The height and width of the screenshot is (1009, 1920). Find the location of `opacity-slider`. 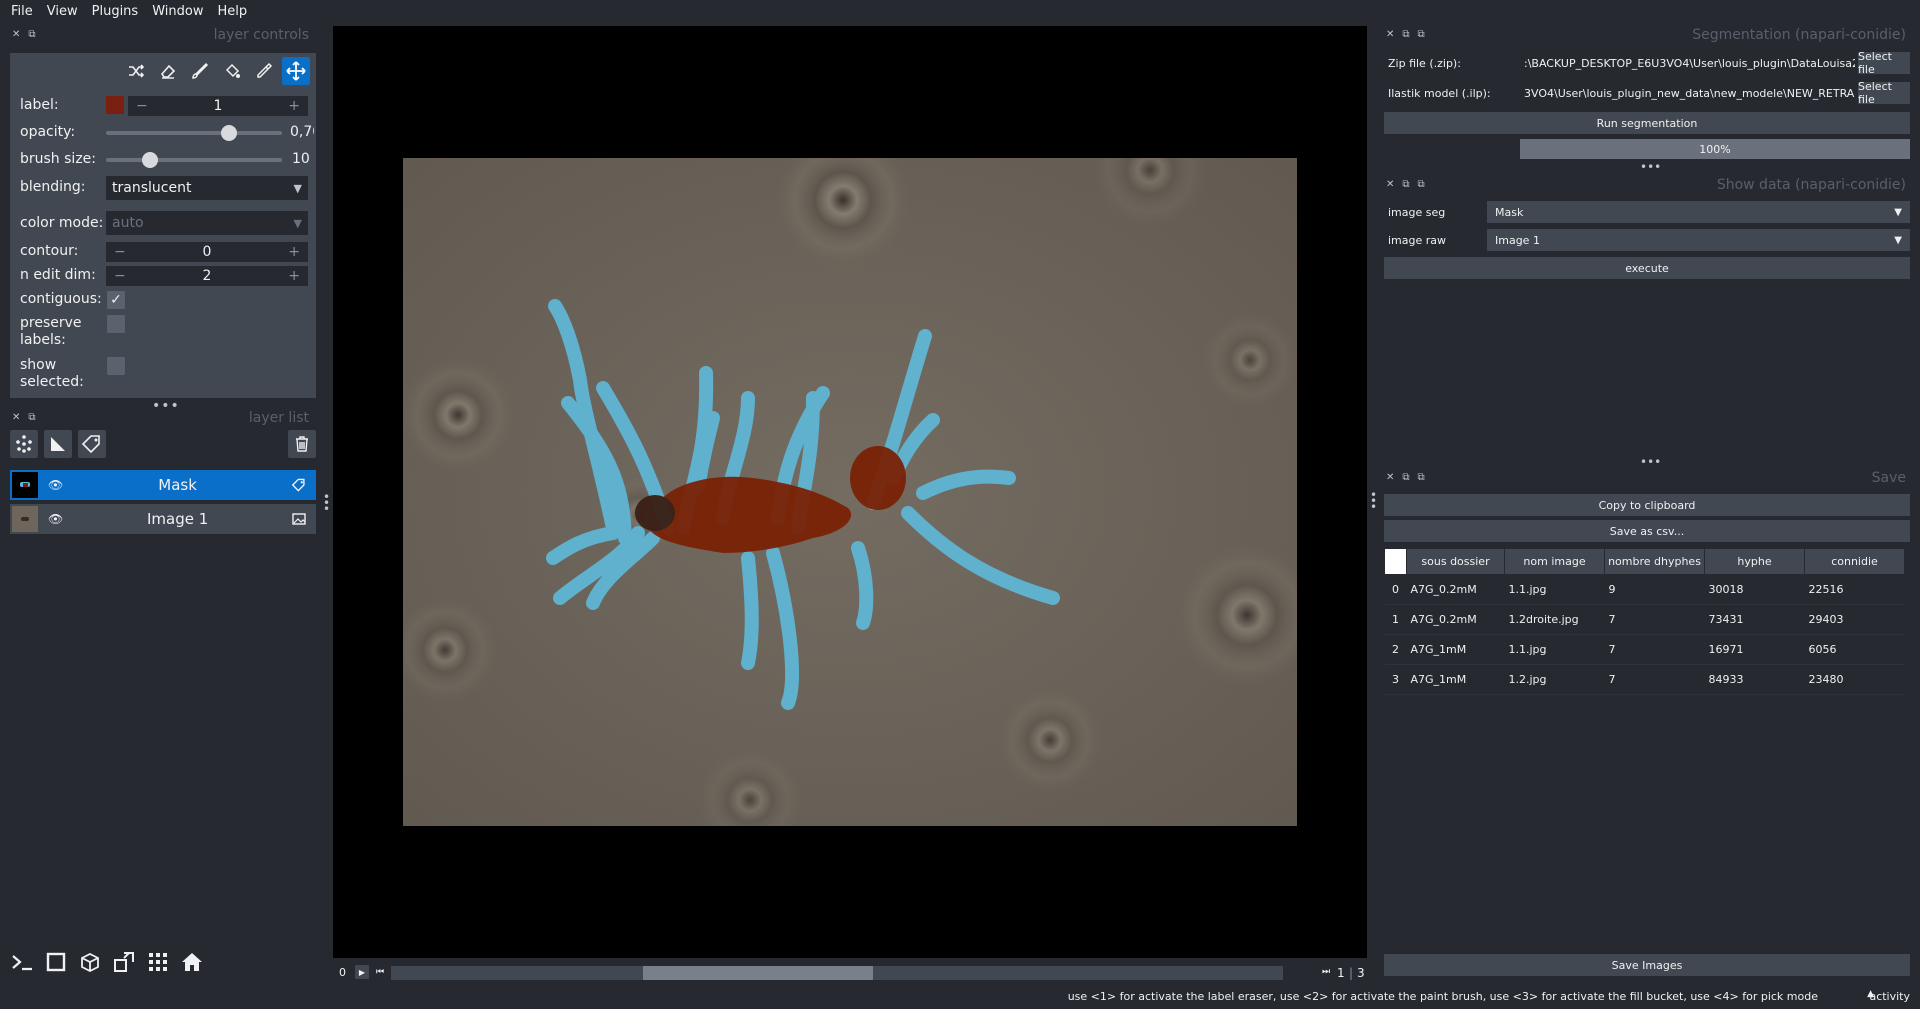

opacity-slider is located at coordinates (194, 133).